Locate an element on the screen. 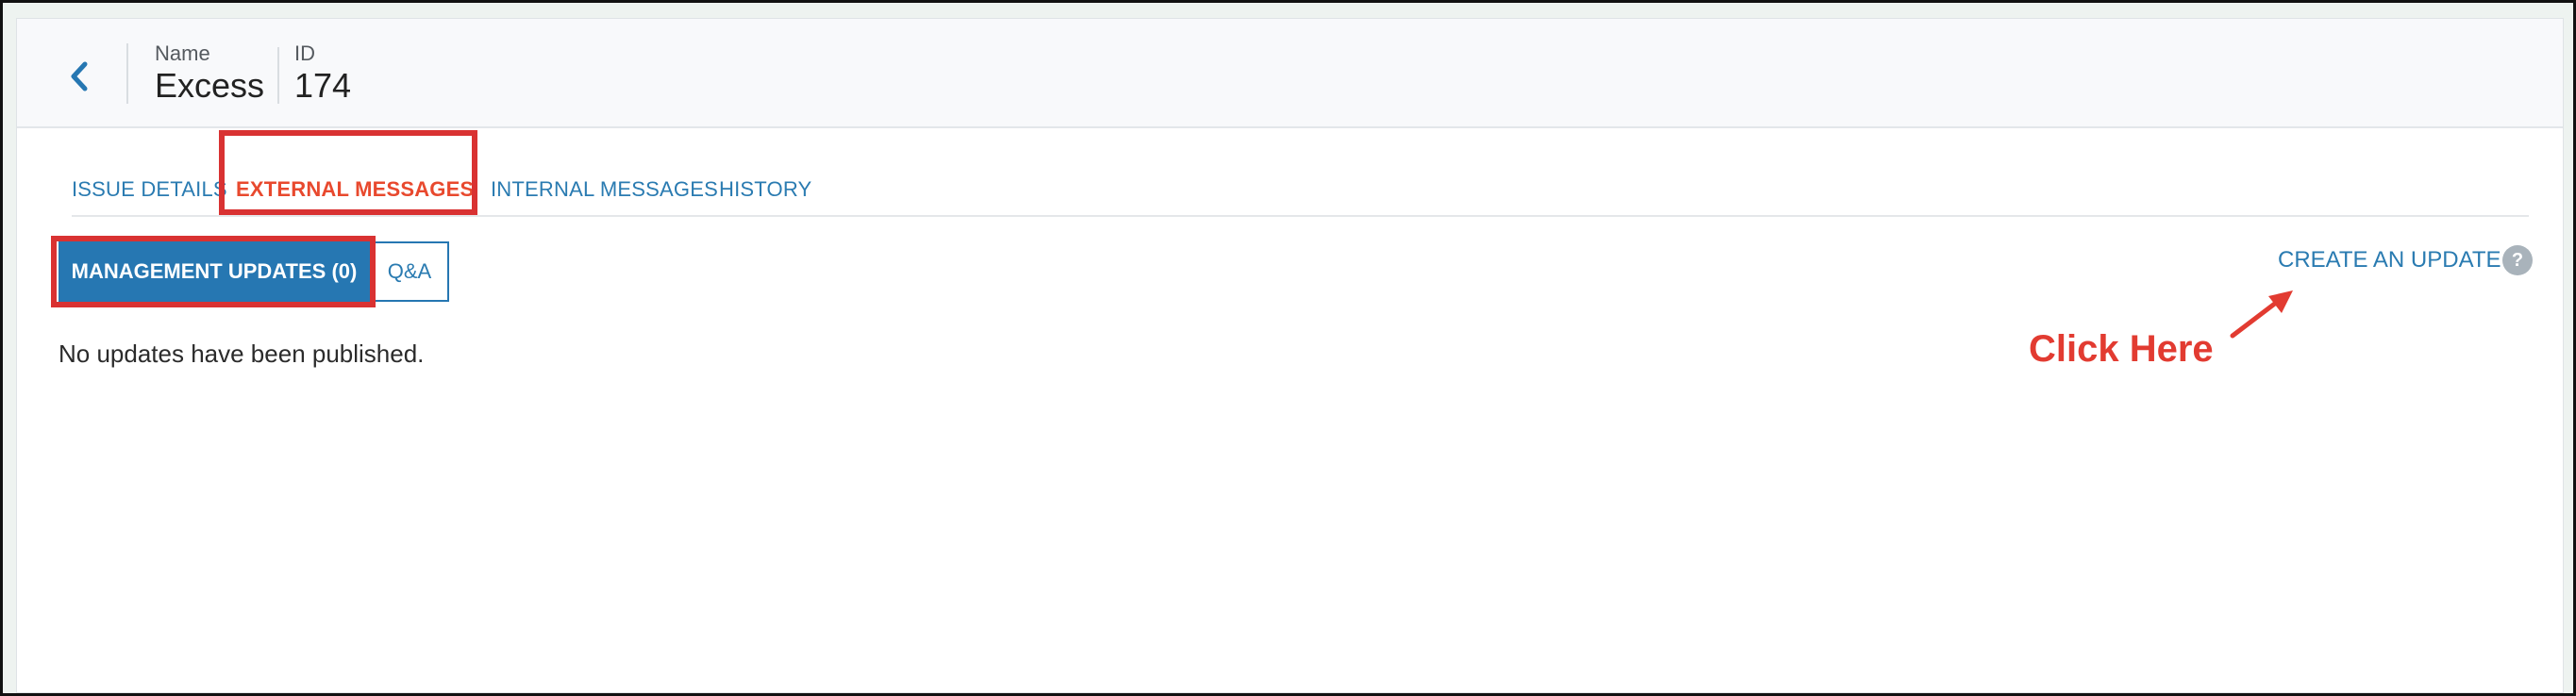 This screenshot has height=696, width=2576. create-update-link: CREATE AN UPDATE is located at coordinates (2389, 260).